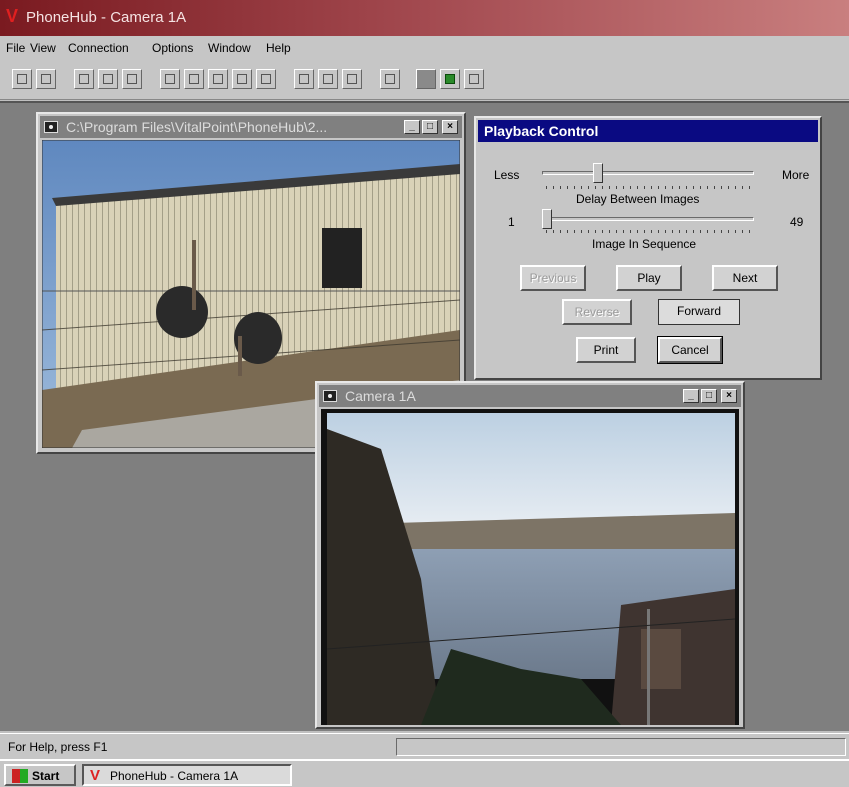 The height and width of the screenshot is (787, 849). What do you see at coordinates (132, 79) in the screenshot?
I see `context-help-icon` at bounding box center [132, 79].